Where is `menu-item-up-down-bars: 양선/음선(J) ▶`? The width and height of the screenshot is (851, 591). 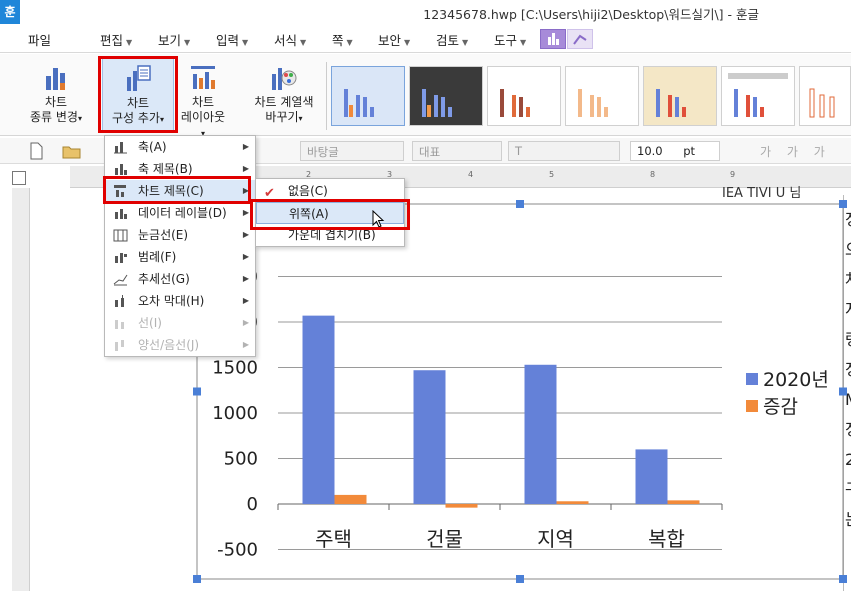
menu-item-up-down-bars: 양선/음선(J) ▶ is located at coordinates (180, 345).